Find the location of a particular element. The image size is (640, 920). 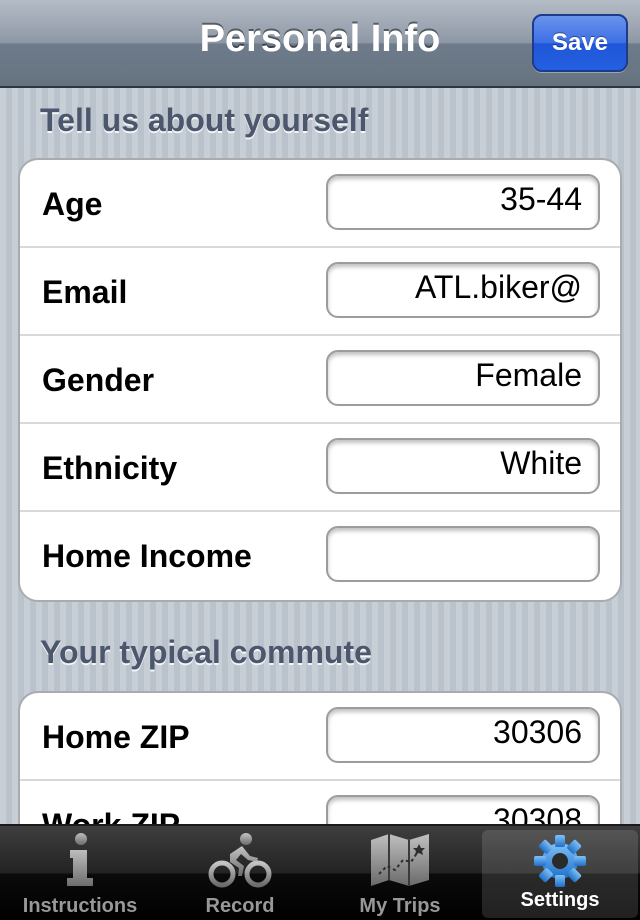

row-home-zip: Home ZIP is located at coordinates (320, 737).